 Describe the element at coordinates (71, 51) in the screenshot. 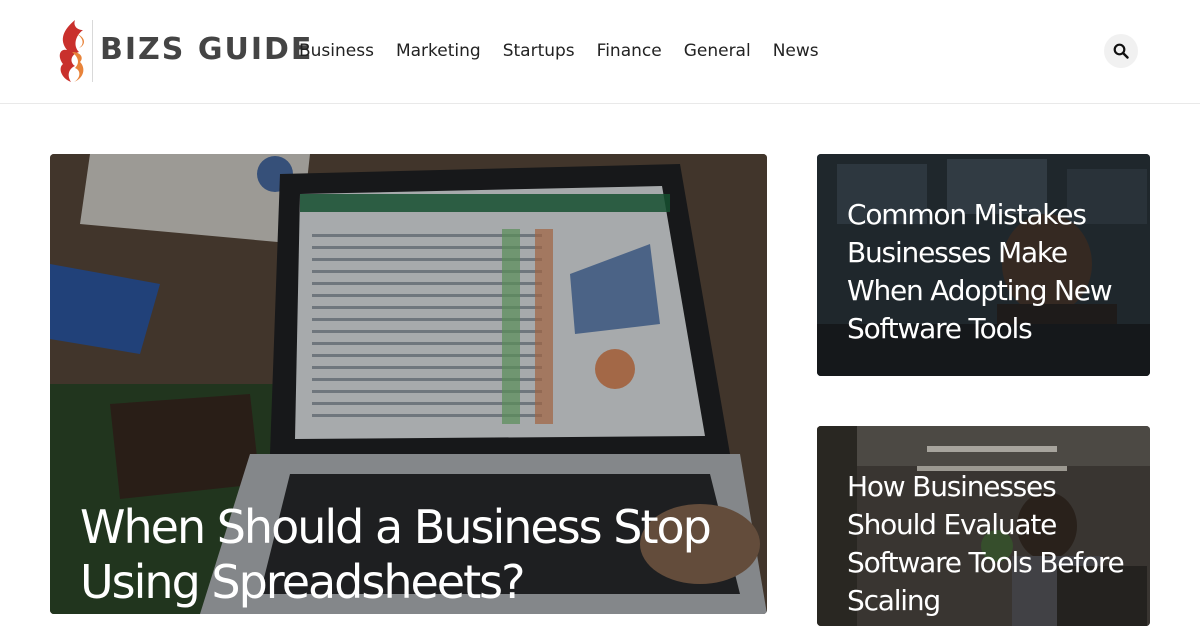

I see `flame-logo-icon` at that location.